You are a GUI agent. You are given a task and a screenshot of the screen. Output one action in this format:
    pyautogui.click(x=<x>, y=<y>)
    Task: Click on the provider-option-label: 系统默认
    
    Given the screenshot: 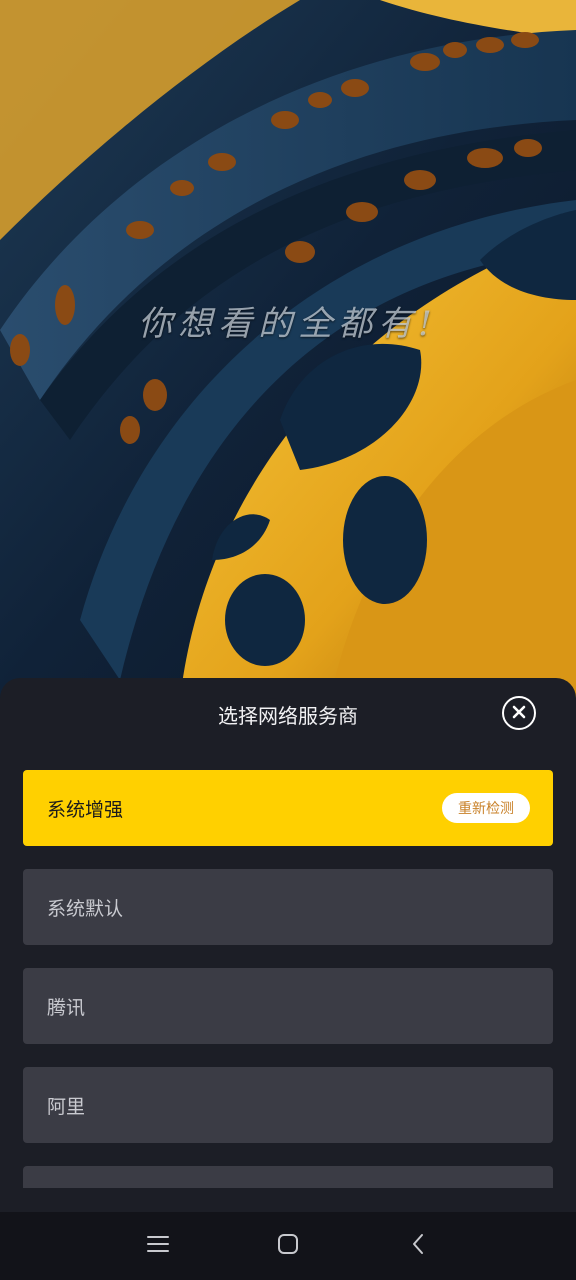 What is the action you would take?
    pyautogui.click(x=85, y=908)
    